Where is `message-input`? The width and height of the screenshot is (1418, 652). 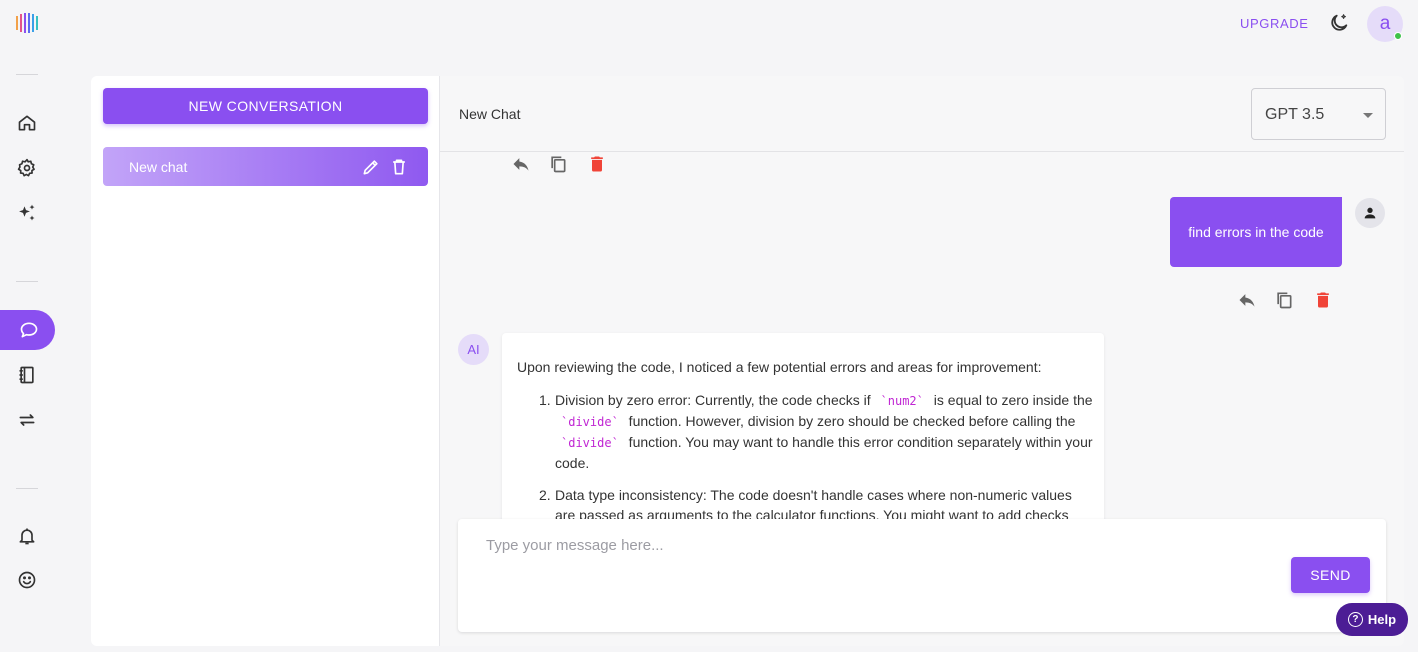 message-input is located at coordinates (866, 545).